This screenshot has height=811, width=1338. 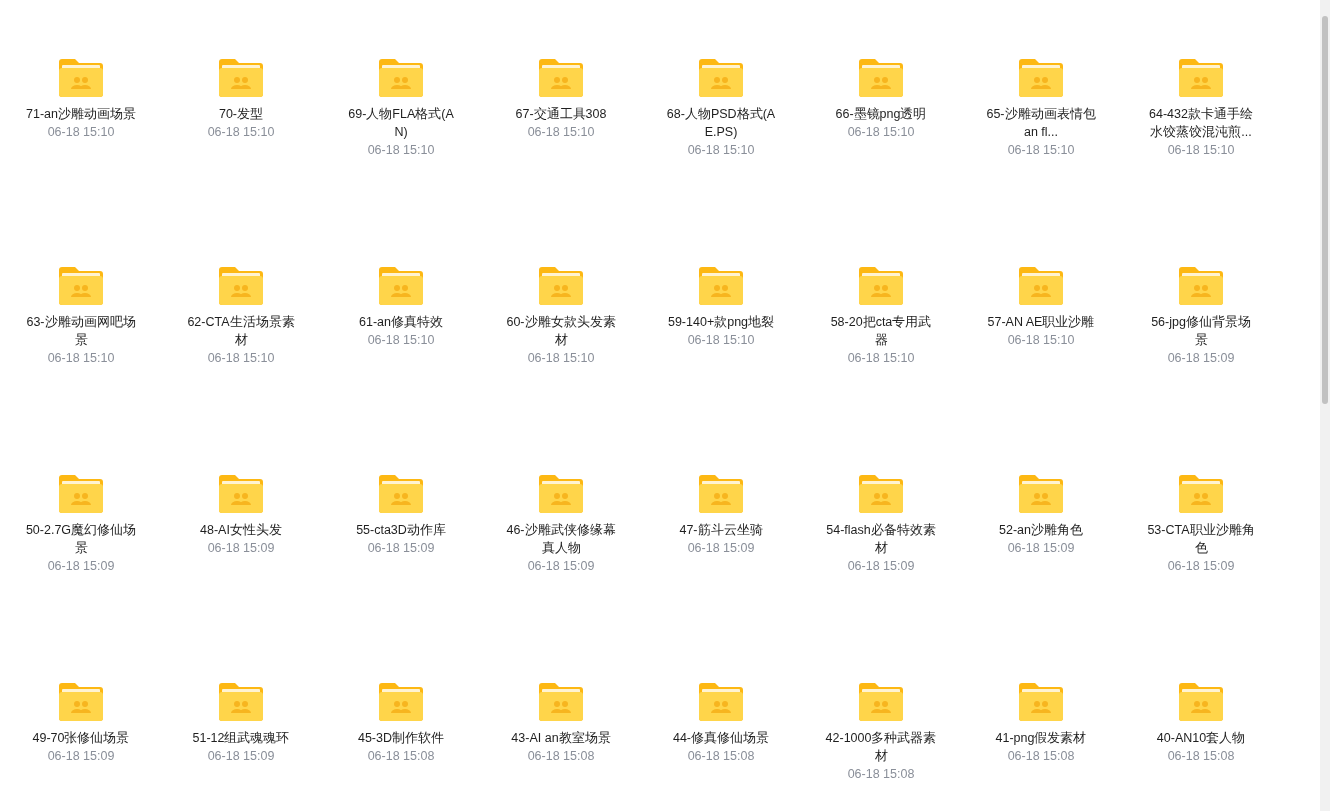 I want to click on folder-name: 46-沙雕武侠修缘幕真人物, so click(x=561, y=539).